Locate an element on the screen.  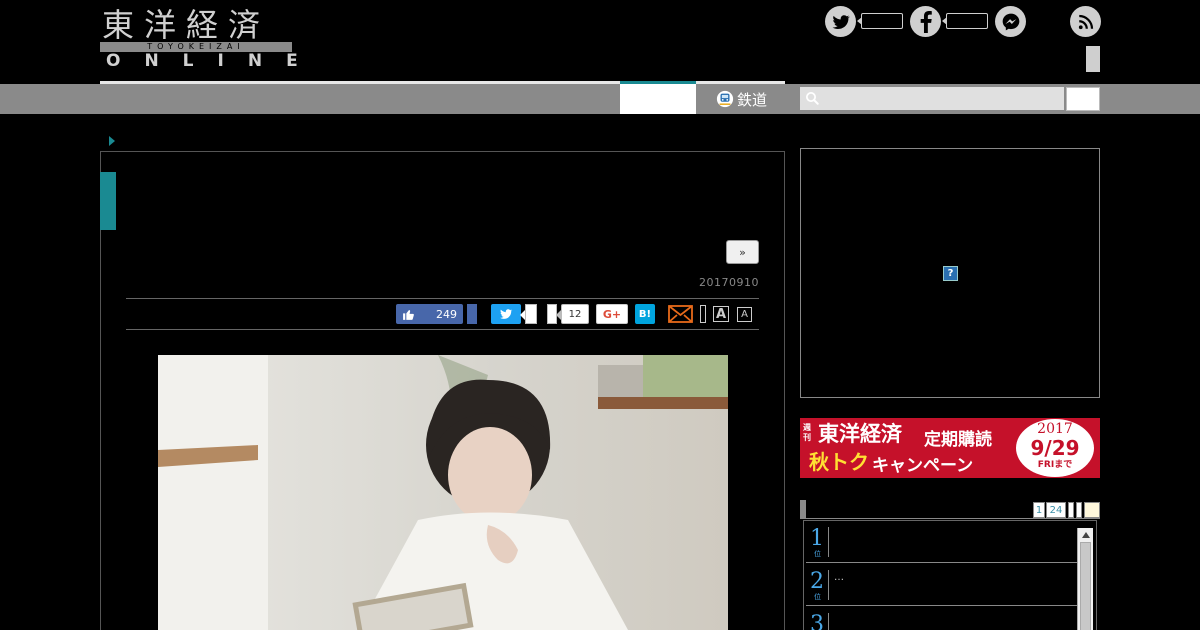
ranking-scrollbar is located at coordinates (1085, 579).